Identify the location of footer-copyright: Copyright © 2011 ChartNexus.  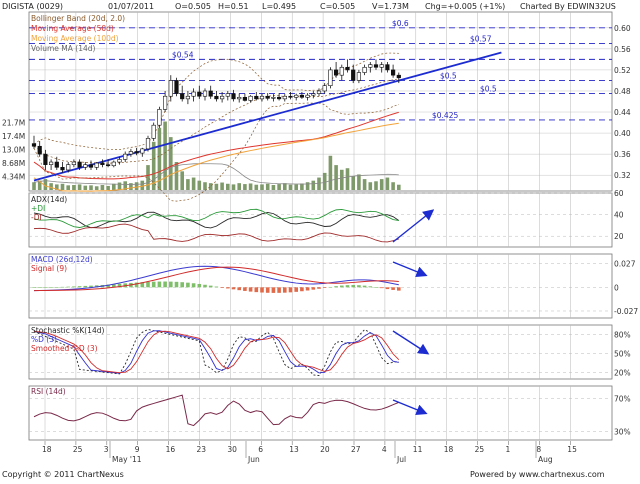
(63, 474).